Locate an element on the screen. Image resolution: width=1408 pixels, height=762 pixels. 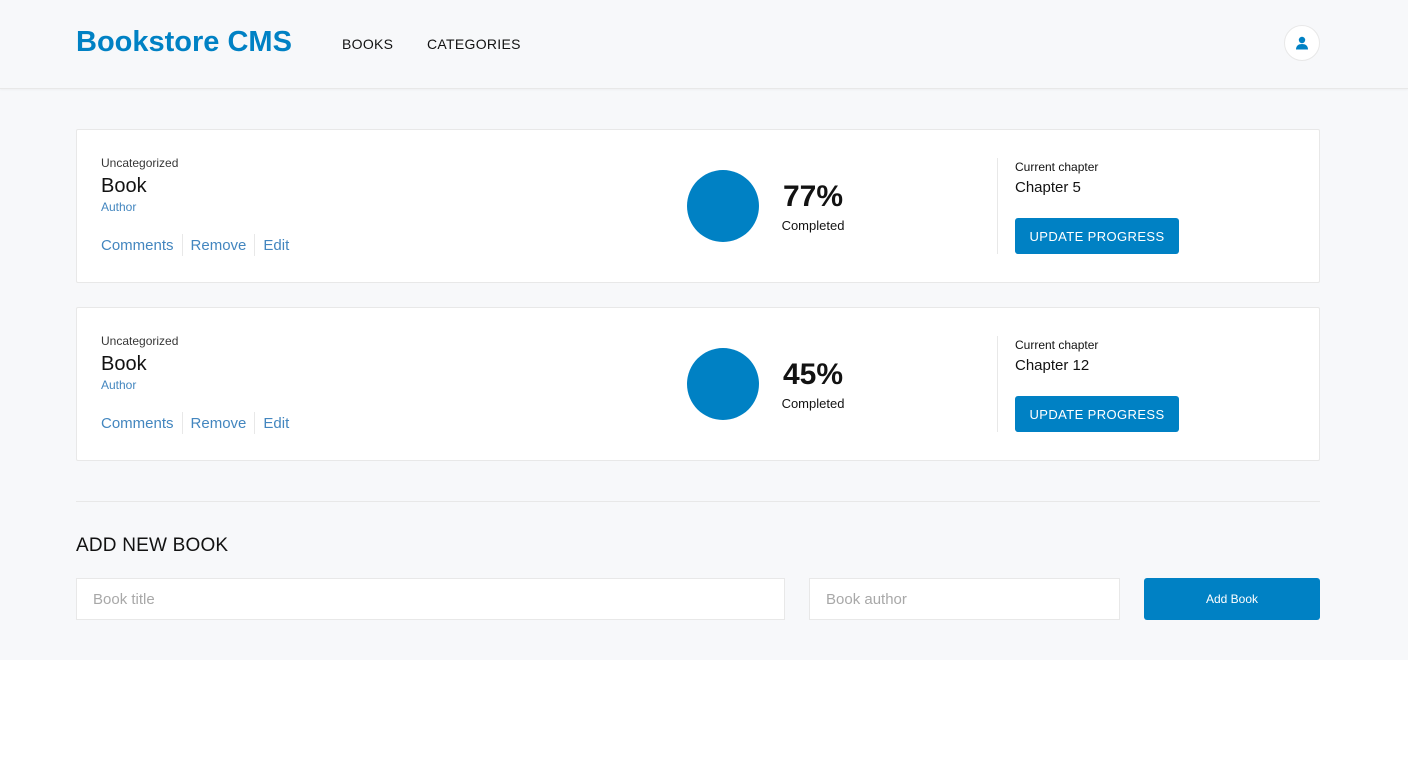
brand-logo: Bookstore CMS is located at coordinates (184, 42).